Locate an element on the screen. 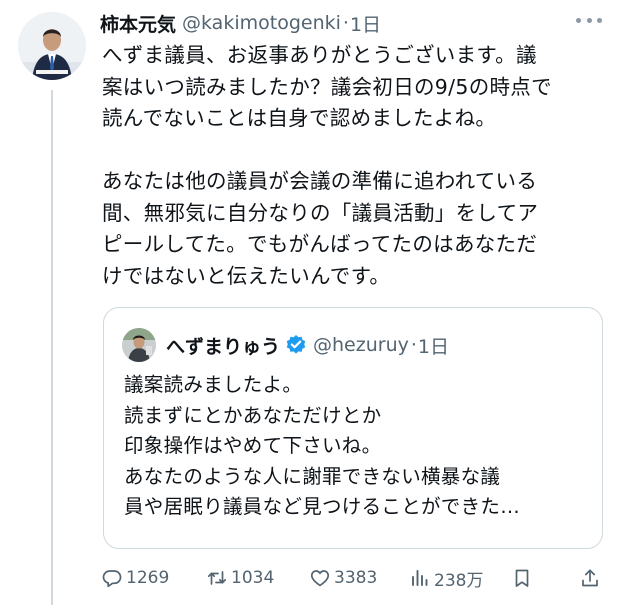 This screenshot has height=605, width=620. bookmark-button is located at coordinates (524, 578).